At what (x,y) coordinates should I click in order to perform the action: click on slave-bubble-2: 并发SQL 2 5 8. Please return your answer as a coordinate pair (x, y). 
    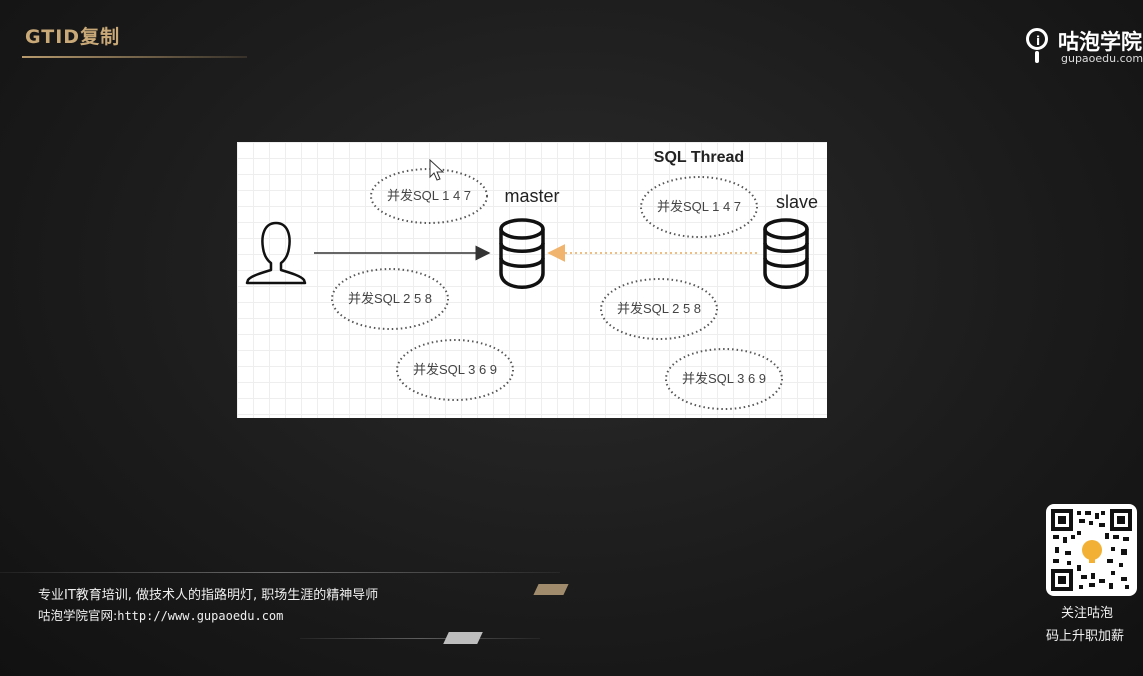
    Looking at the image, I should click on (659, 309).